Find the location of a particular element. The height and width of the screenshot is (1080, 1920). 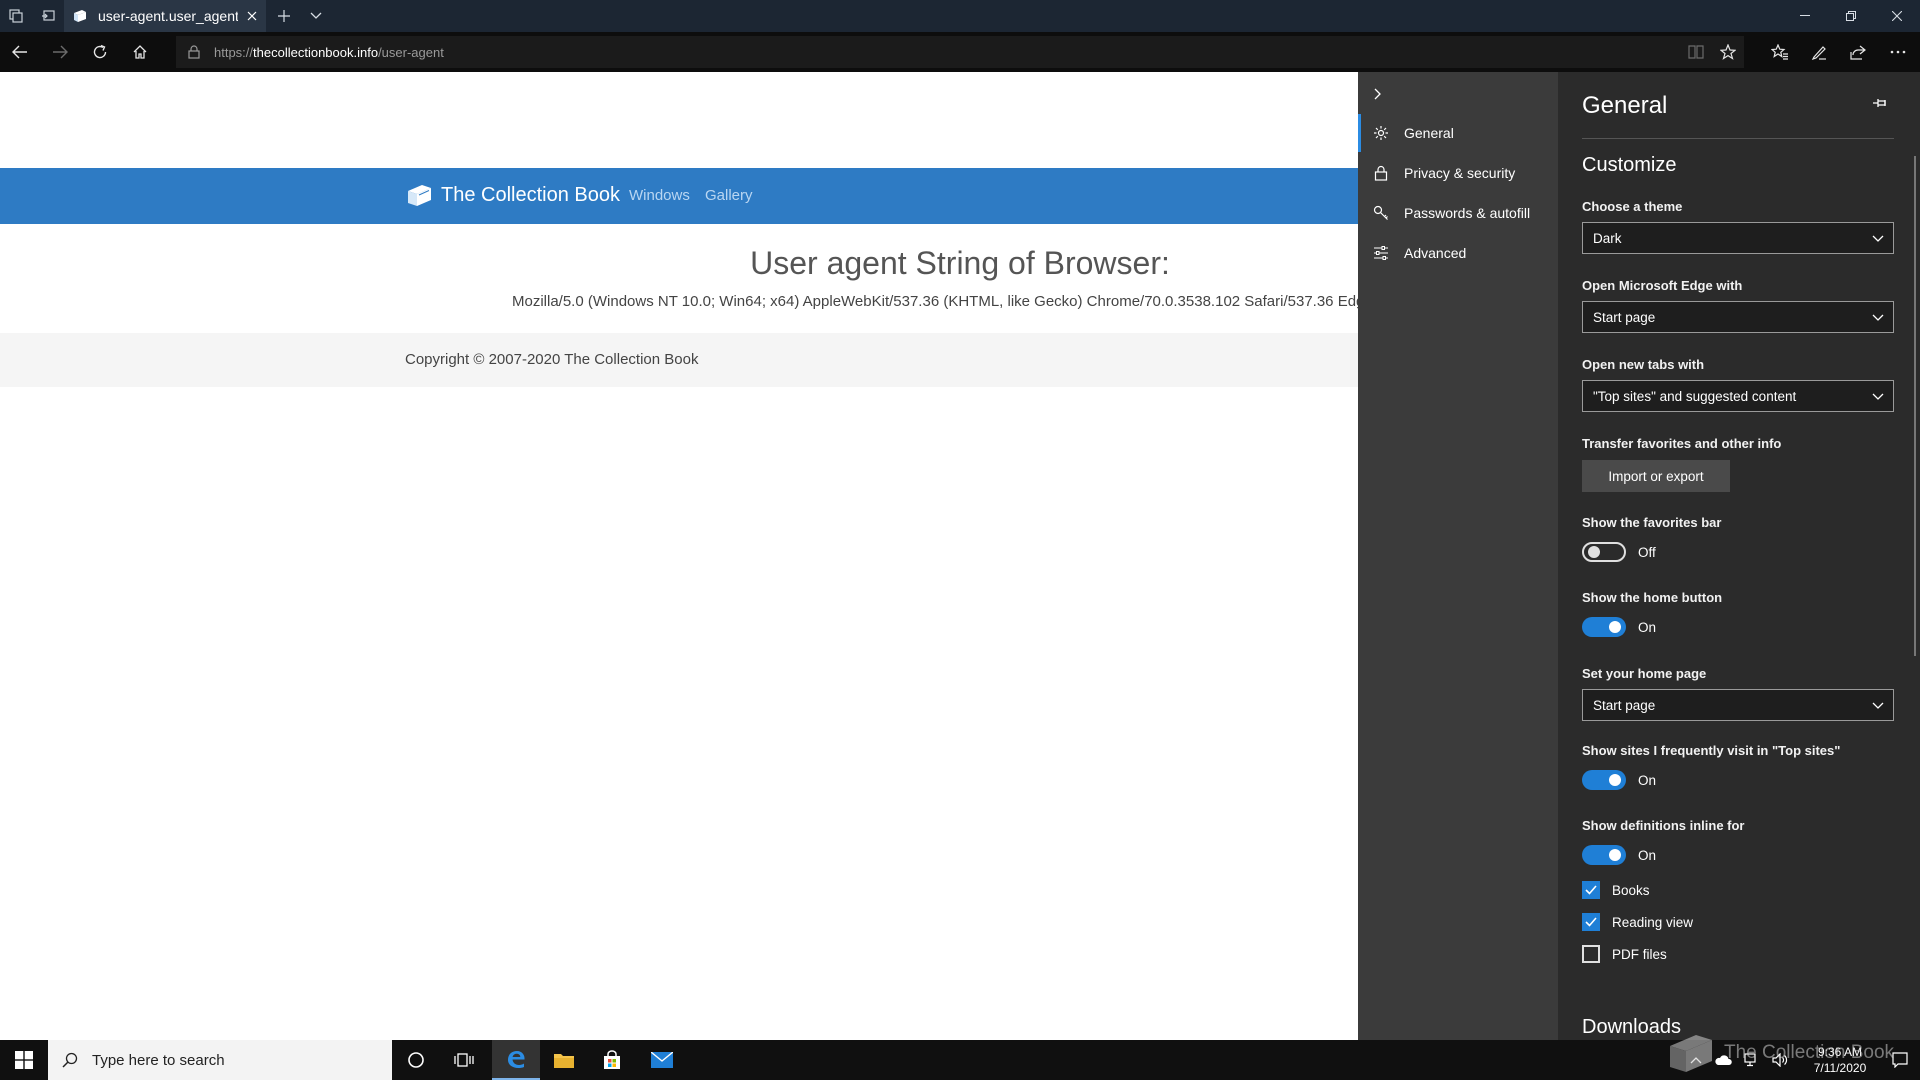

task-view-icon is located at coordinates (464, 1060).